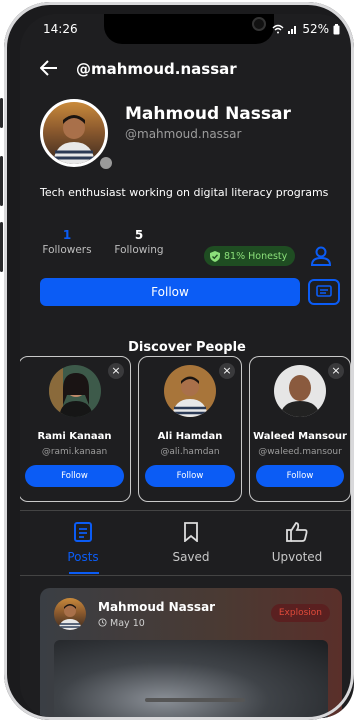 The image size is (354, 720). Describe the element at coordinates (300, 613) in the screenshot. I see `post-tag: Explosion` at that location.